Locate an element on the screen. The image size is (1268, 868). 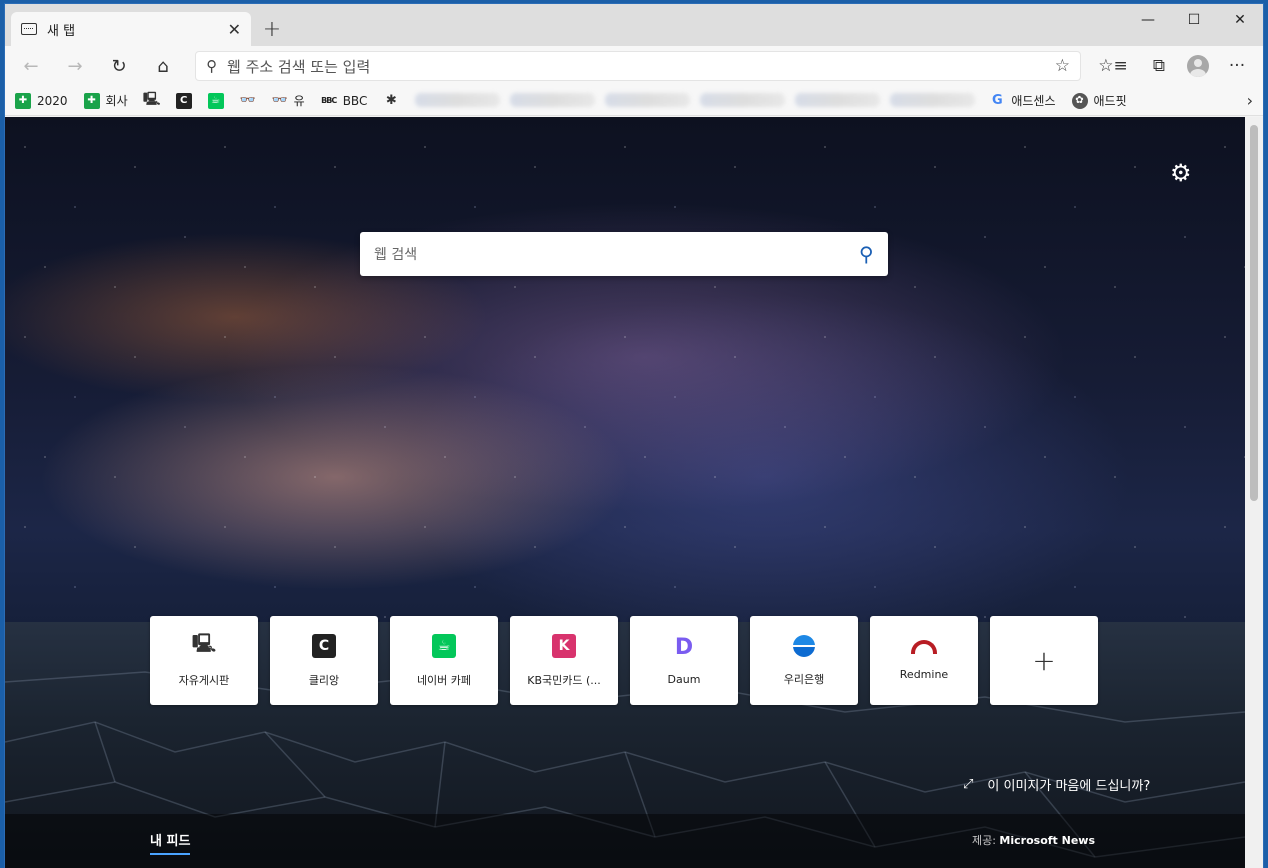
window-controls: — ☐ ✕ is located at coordinates (1194, 20).